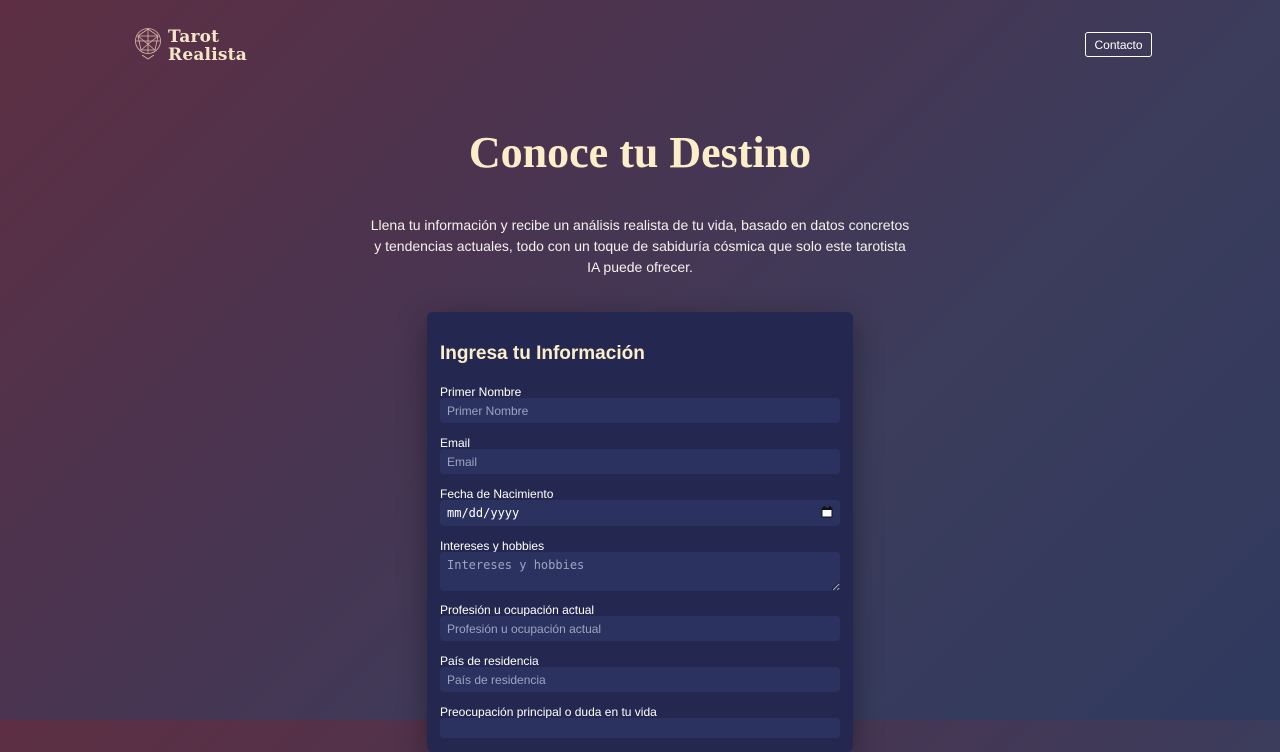 The height and width of the screenshot is (752, 1280). I want to click on country-label: País de residencia, so click(489, 661).